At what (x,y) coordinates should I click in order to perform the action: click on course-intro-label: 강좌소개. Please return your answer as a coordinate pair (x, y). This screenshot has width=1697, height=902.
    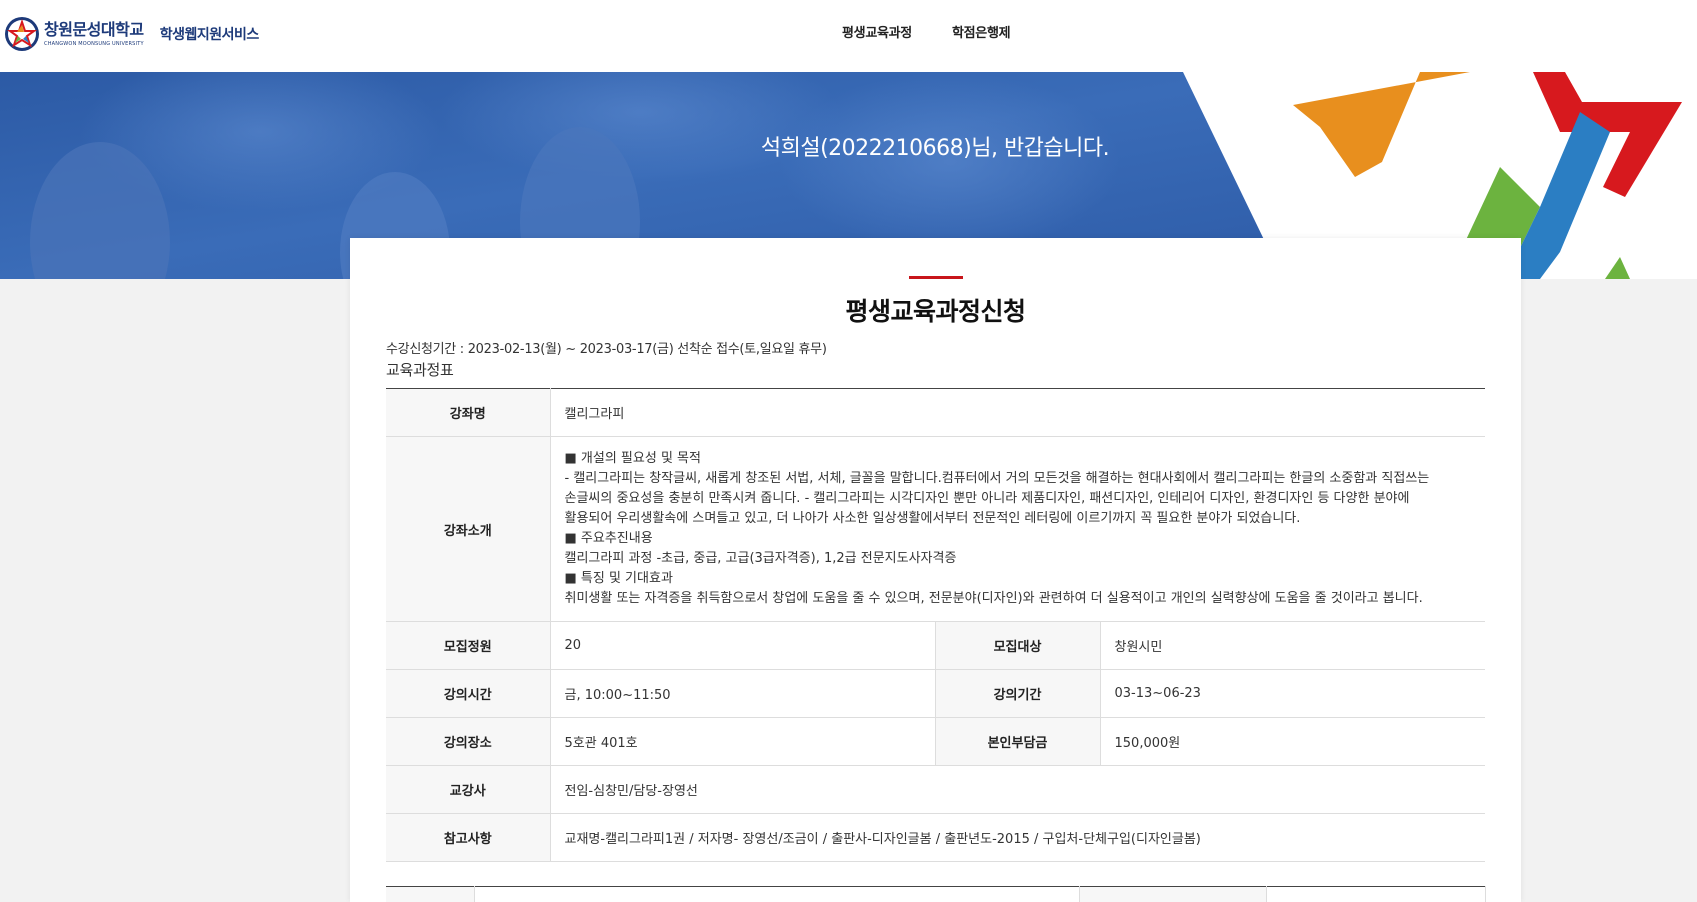
    Looking at the image, I should click on (468, 529).